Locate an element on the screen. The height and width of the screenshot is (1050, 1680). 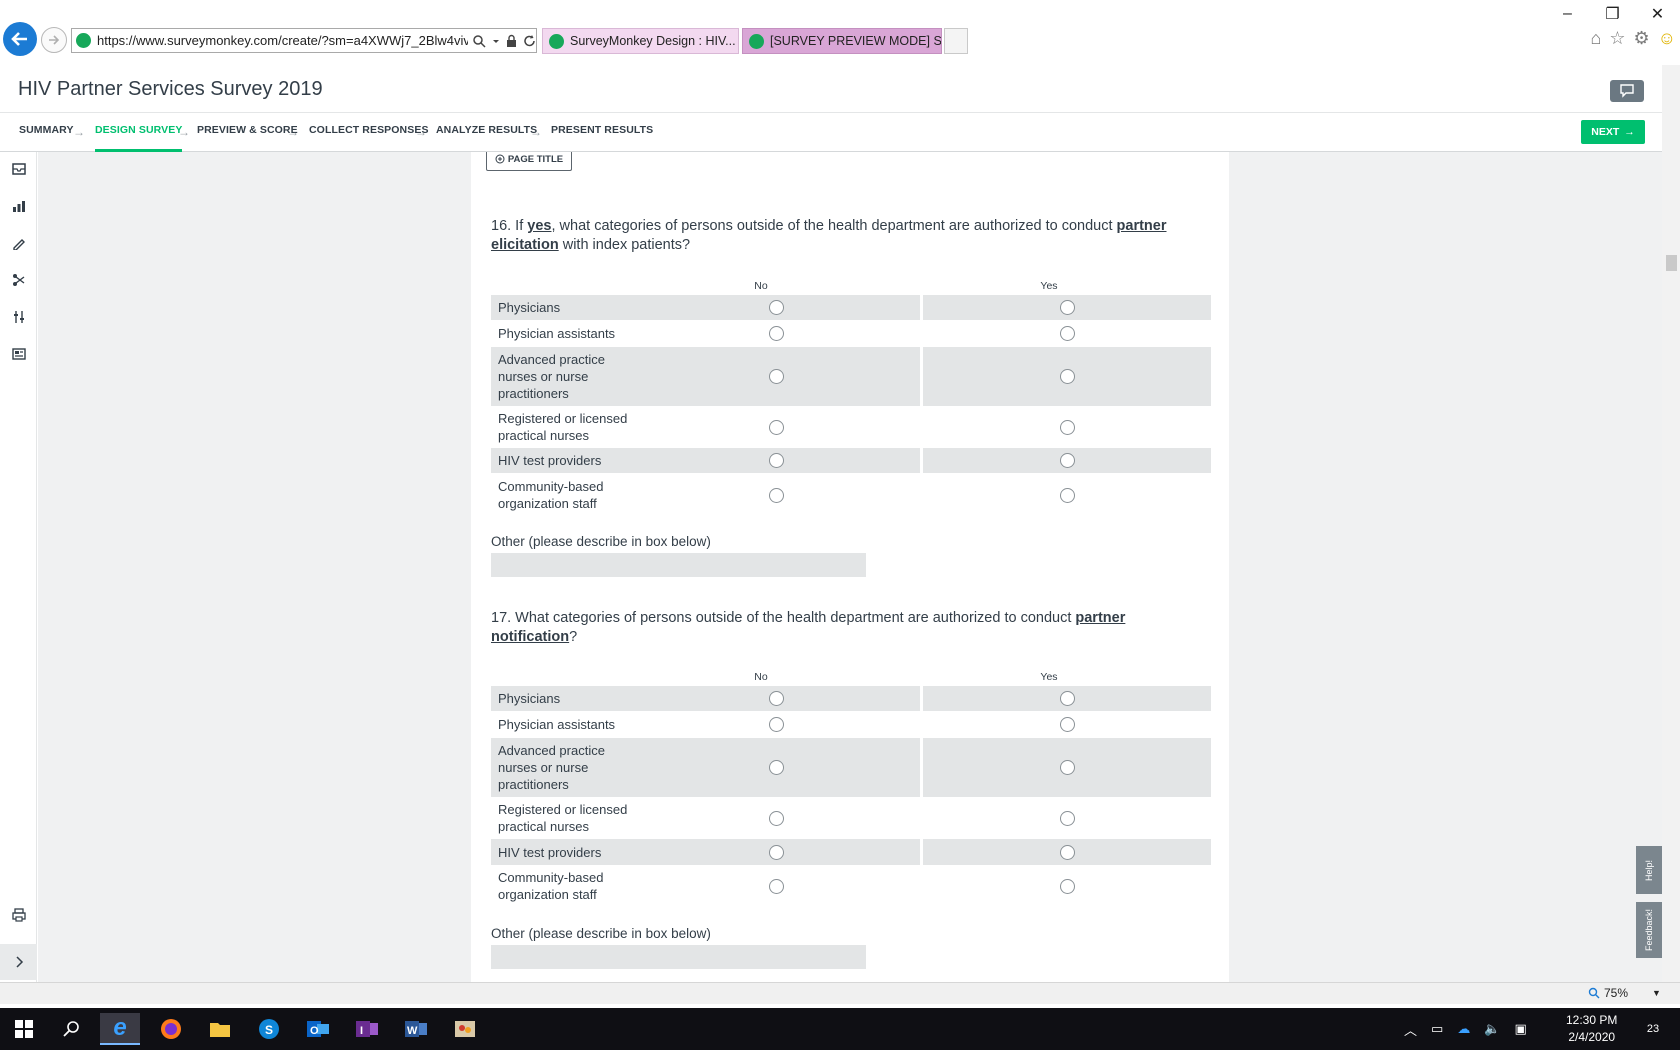
favorites-star-icon: ☆ is located at coordinates (1617, 38).